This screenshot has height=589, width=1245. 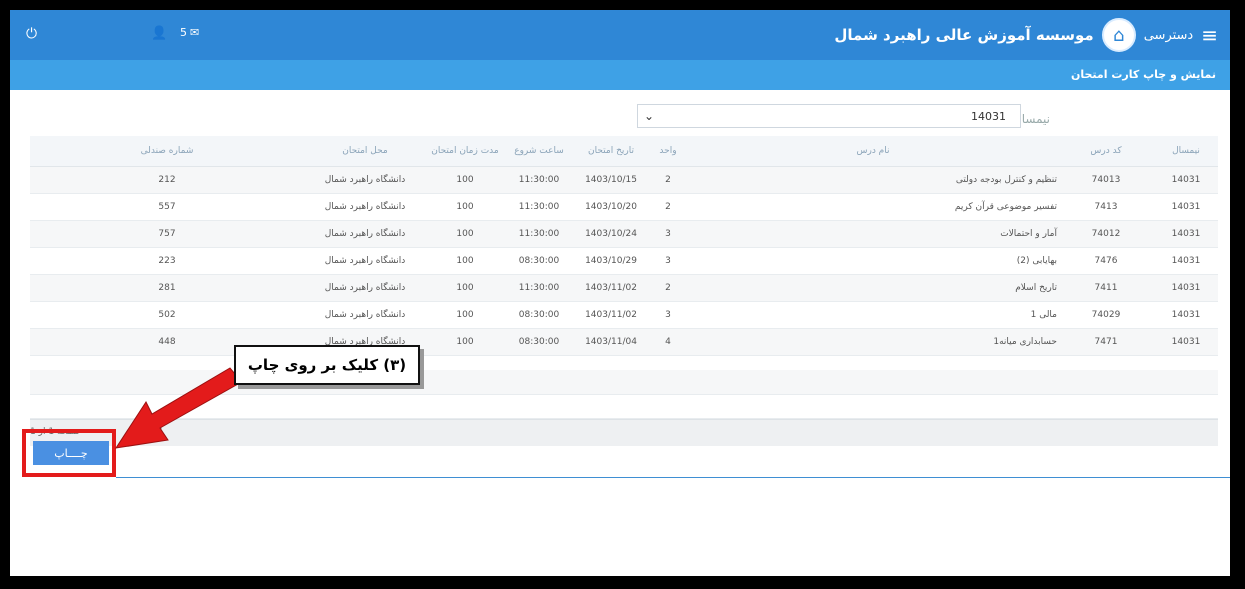 I want to click on column-header: واحد, so click(x=668, y=151).